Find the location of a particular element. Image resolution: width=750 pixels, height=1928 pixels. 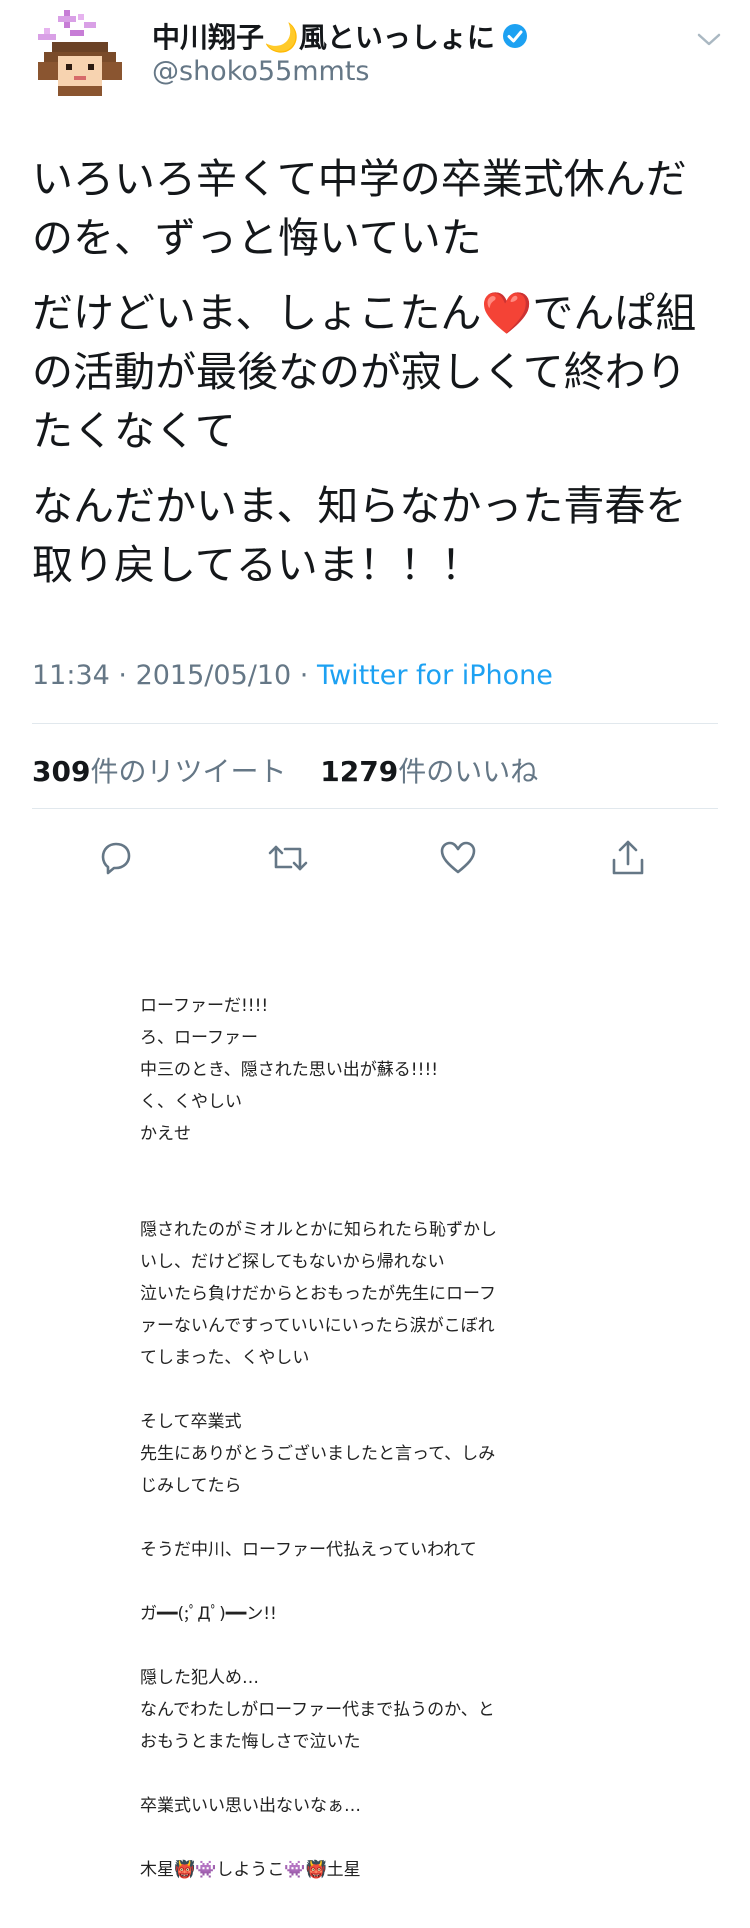

tweet-meta: 11:34 · 2015/05/10 · Twitter for iPhone is located at coordinates (292, 675).